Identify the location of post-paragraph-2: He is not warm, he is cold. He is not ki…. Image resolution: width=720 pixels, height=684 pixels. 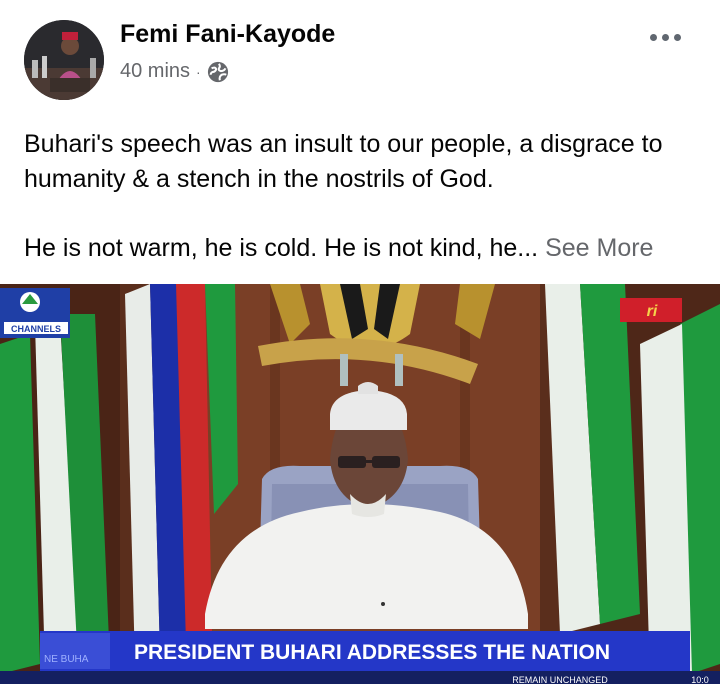
(364, 248).